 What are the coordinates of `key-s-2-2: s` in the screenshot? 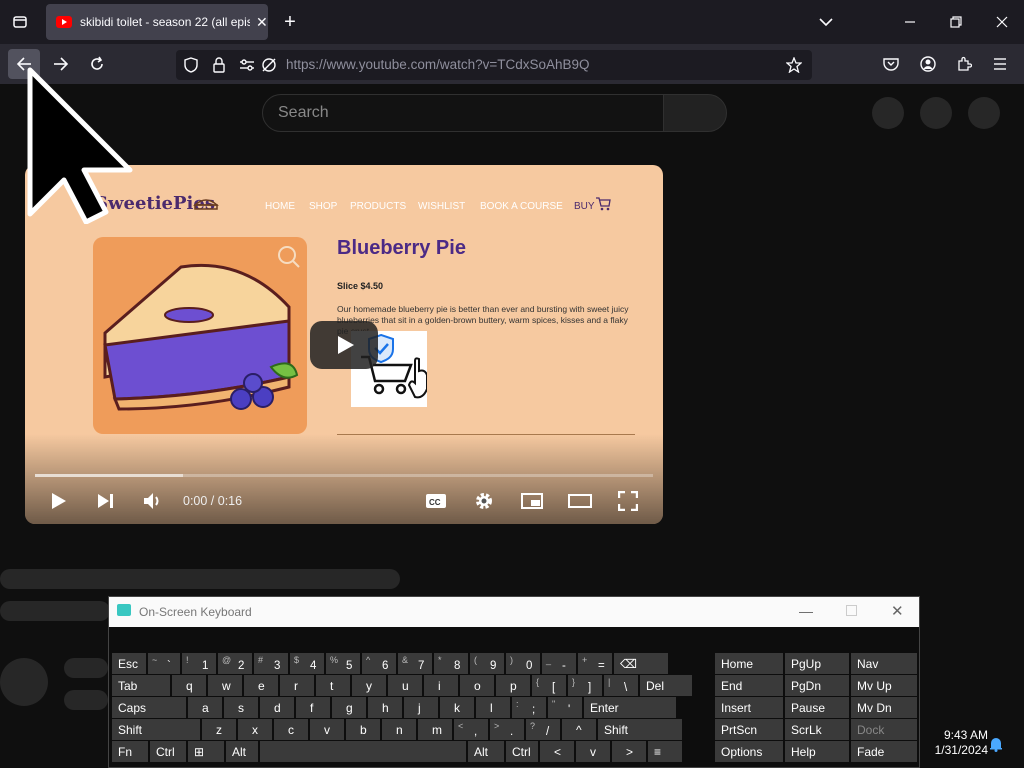 It's located at (241, 707).